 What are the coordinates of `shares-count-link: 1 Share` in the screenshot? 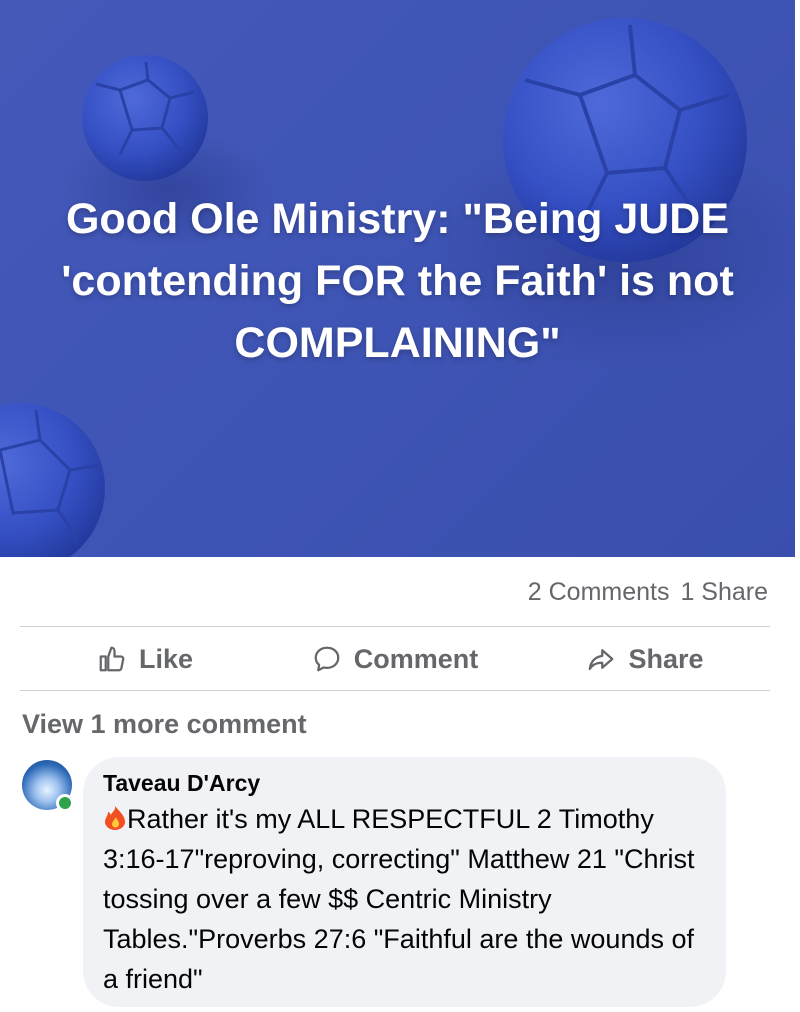 It's located at (724, 592).